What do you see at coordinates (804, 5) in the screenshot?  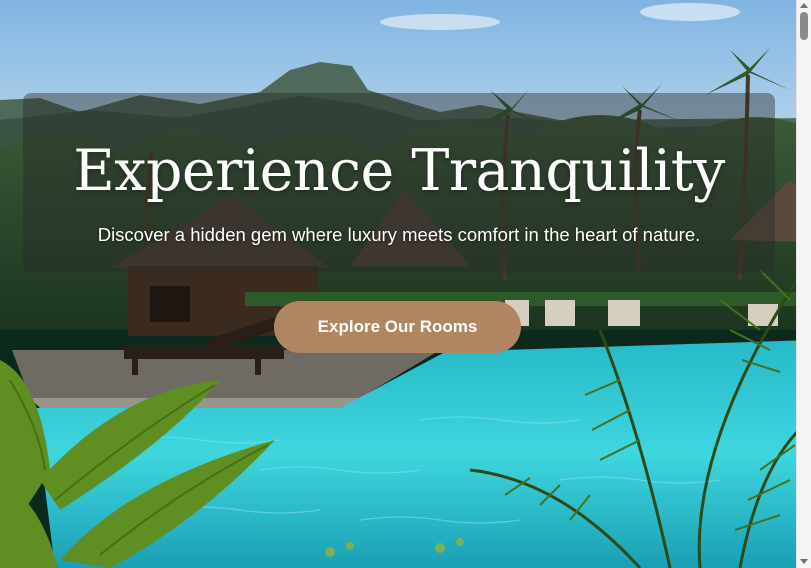 I see `scroll-up-arrow-icon` at bounding box center [804, 5].